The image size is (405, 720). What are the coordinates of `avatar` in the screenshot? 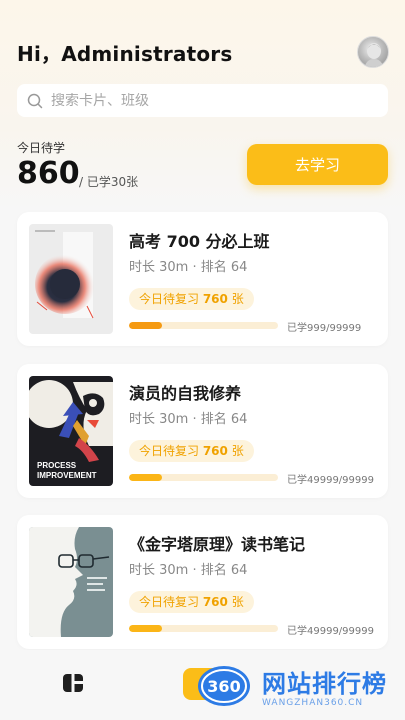 It's located at (373, 52).